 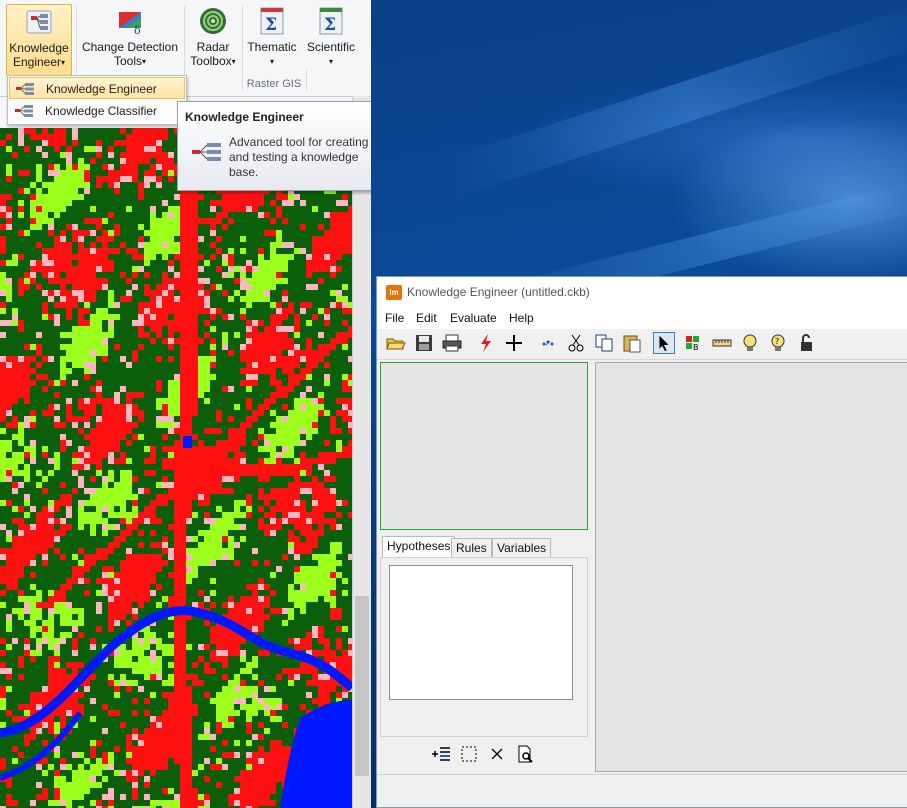 What do you see at coordinates (486, 343) in the screenshot?
I see `lightning-run-icon` at bounding box center [486, 343].